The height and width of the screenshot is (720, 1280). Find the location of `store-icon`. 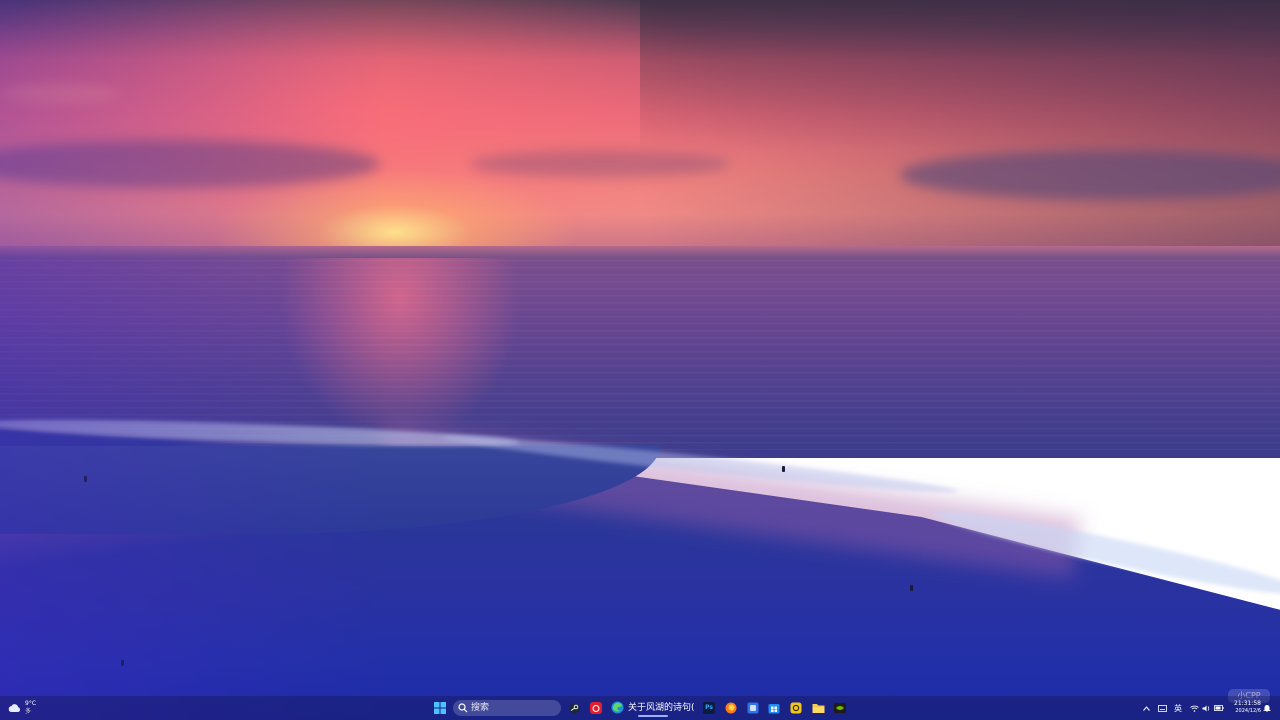

store-icon is located at coordinates (774, 708).